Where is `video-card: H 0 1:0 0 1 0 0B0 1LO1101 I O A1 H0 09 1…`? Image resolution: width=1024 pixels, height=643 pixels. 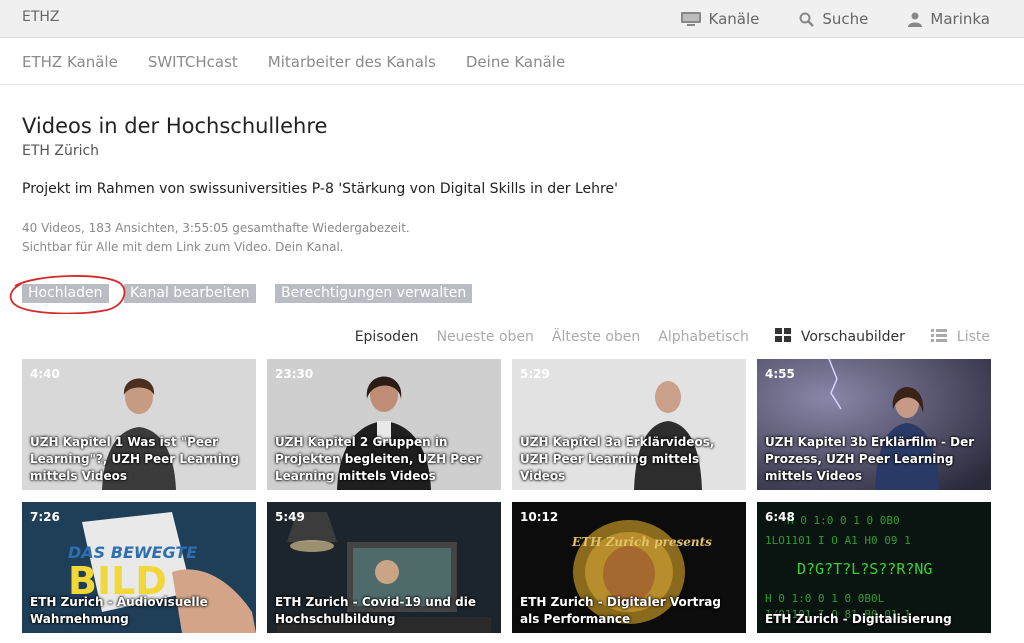
video-card: H 0 1:0 0 1 0 0B0 1LO1101 I O A1 H0 09 1… is located at coordinates (874, 567).